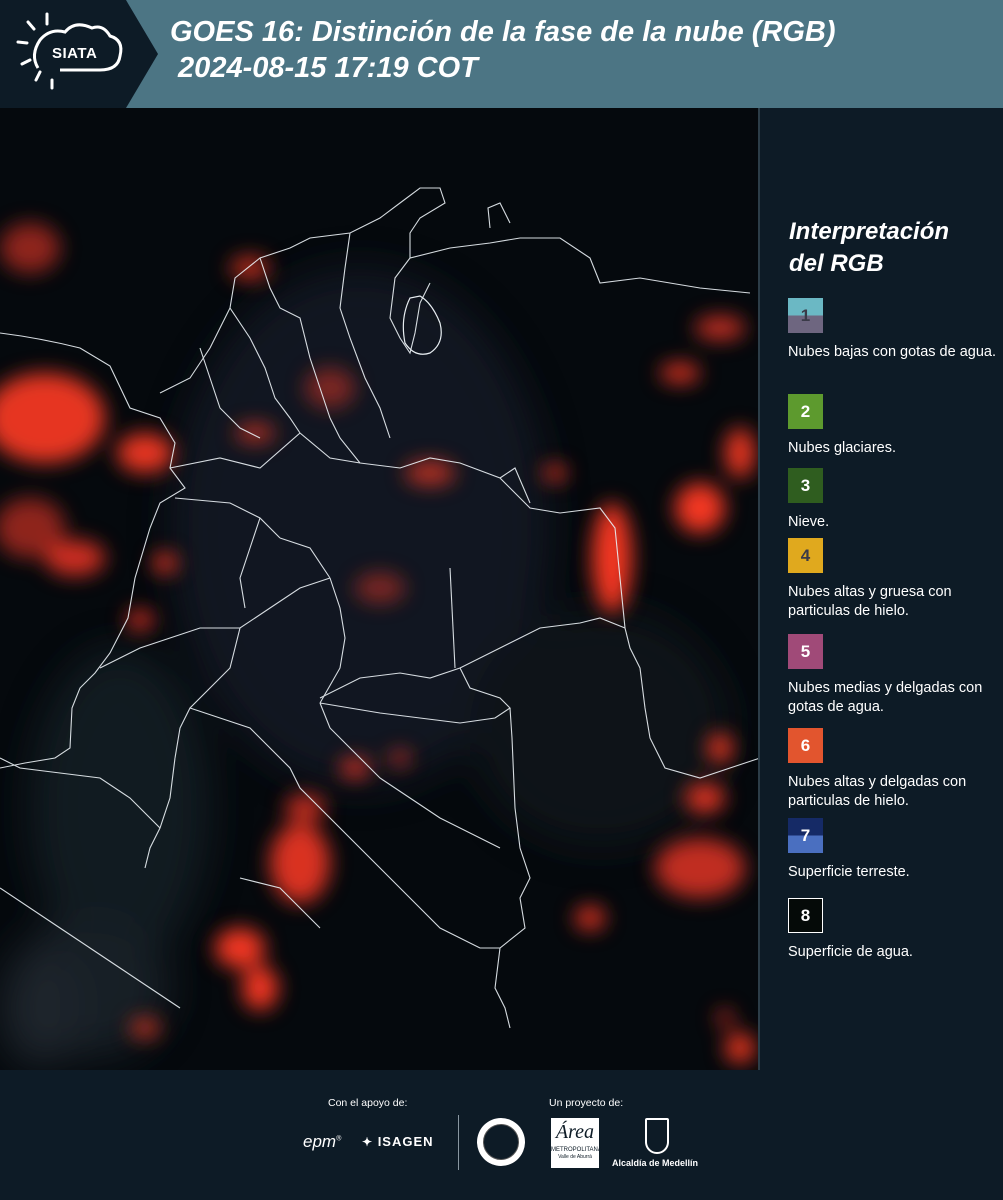 Image resolution: width=1003 pixels, height=1200 pixels. I want to click on footer-divider, so click(458, 1142).